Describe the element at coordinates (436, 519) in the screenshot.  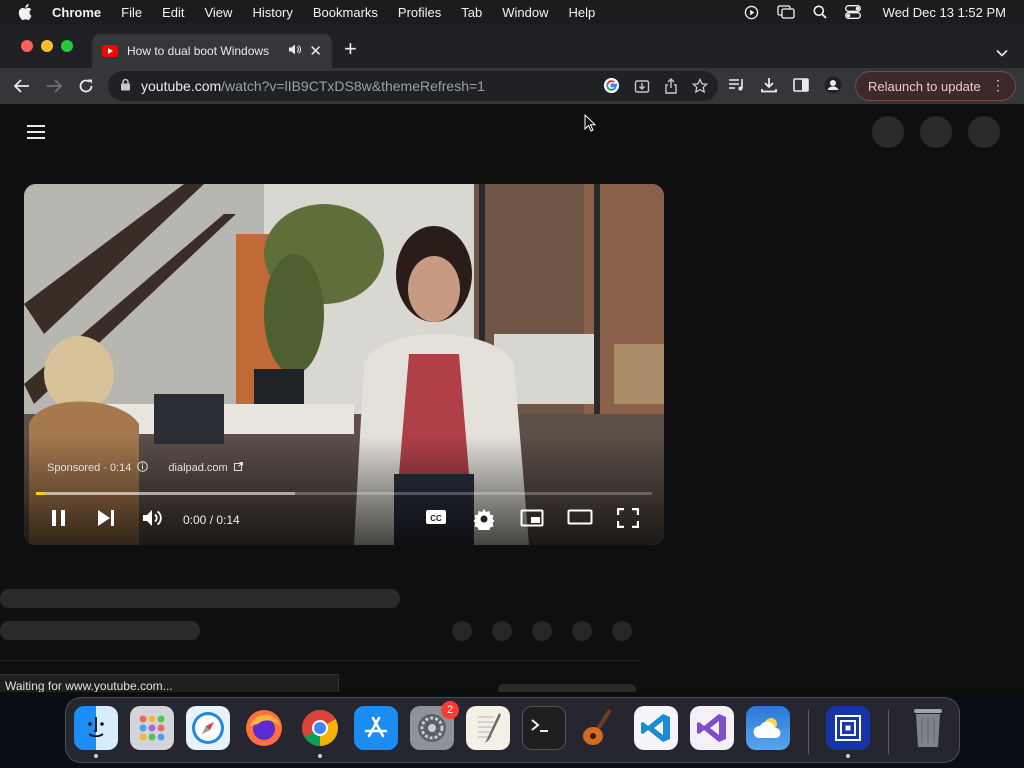
I see `closed-captions-icon: CC` at that location.